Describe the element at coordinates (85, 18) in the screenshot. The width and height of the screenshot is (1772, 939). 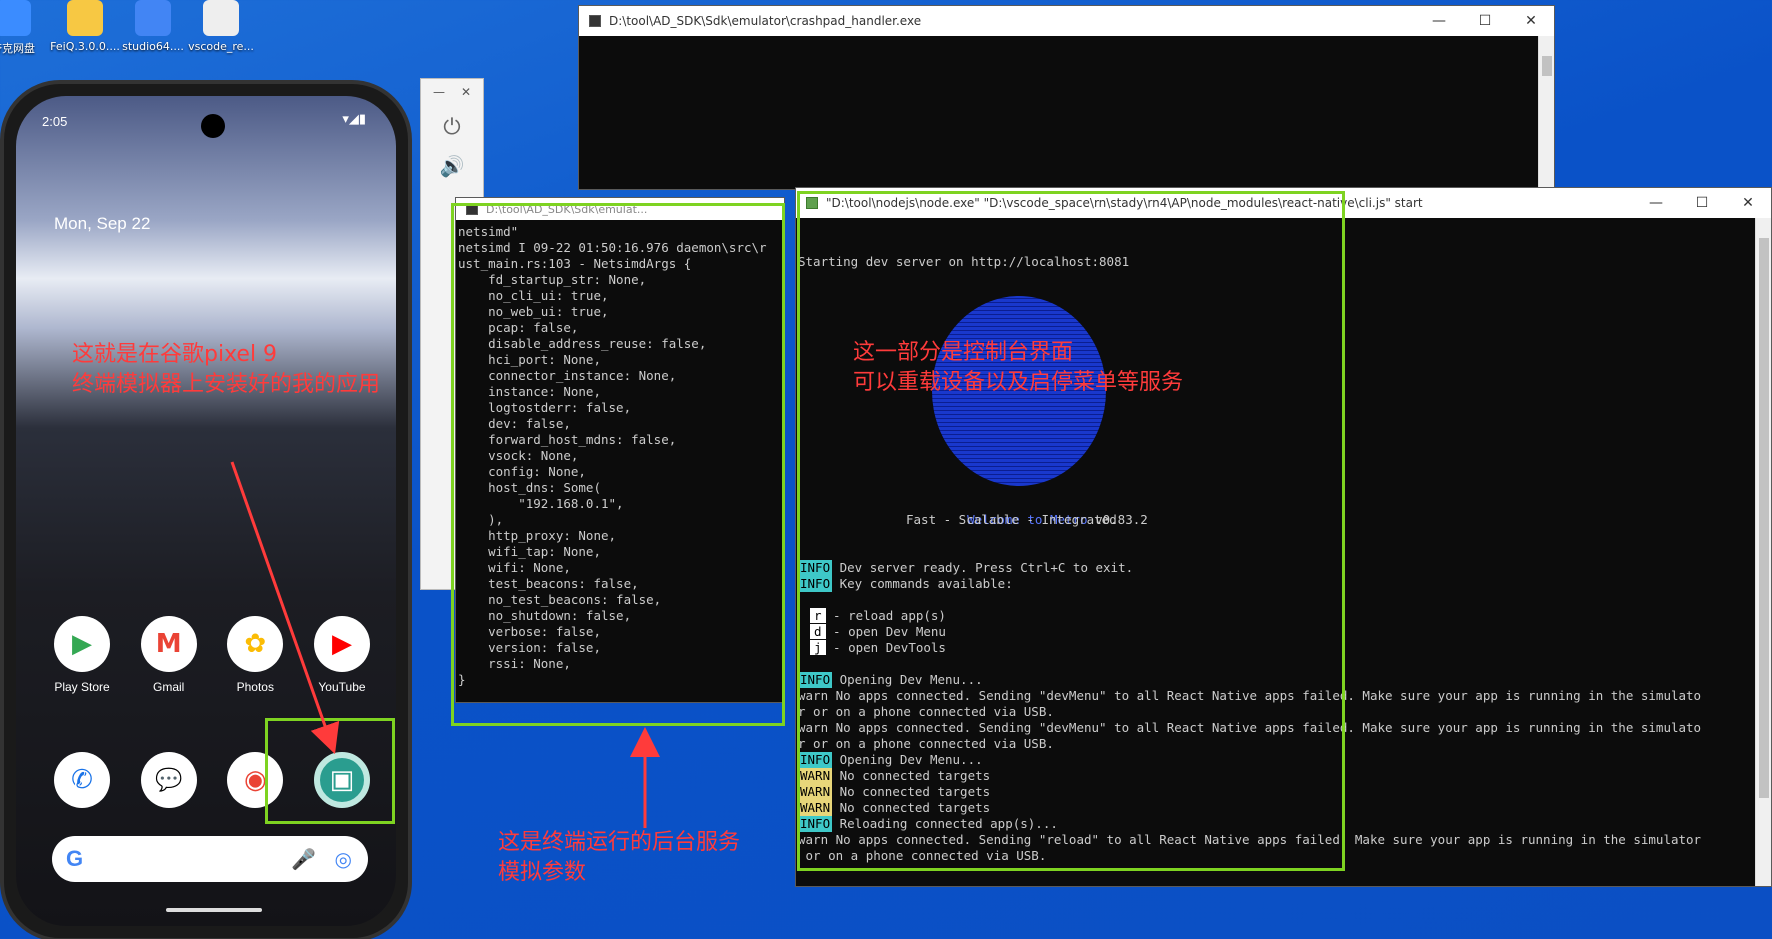
I see `feiq-icon` at that location.